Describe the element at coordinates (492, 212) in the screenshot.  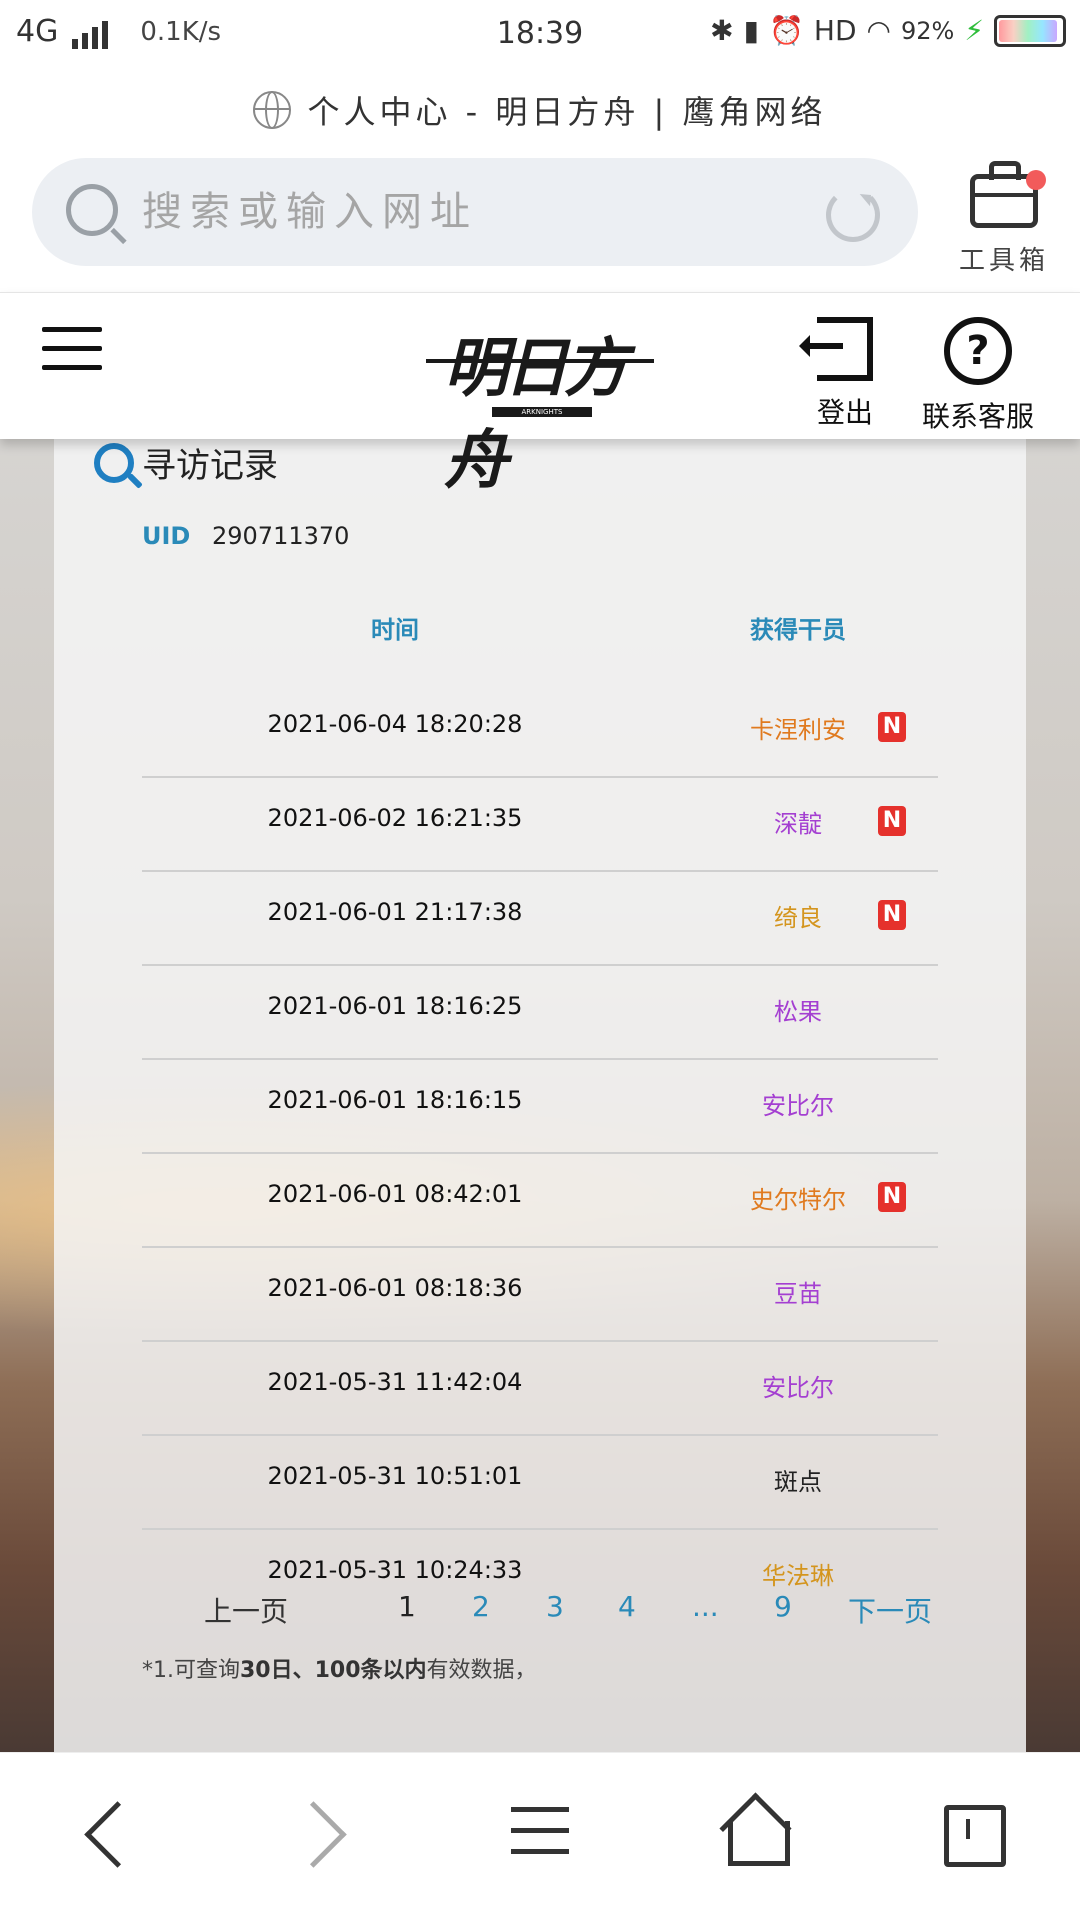
I see `address-input` at that location.